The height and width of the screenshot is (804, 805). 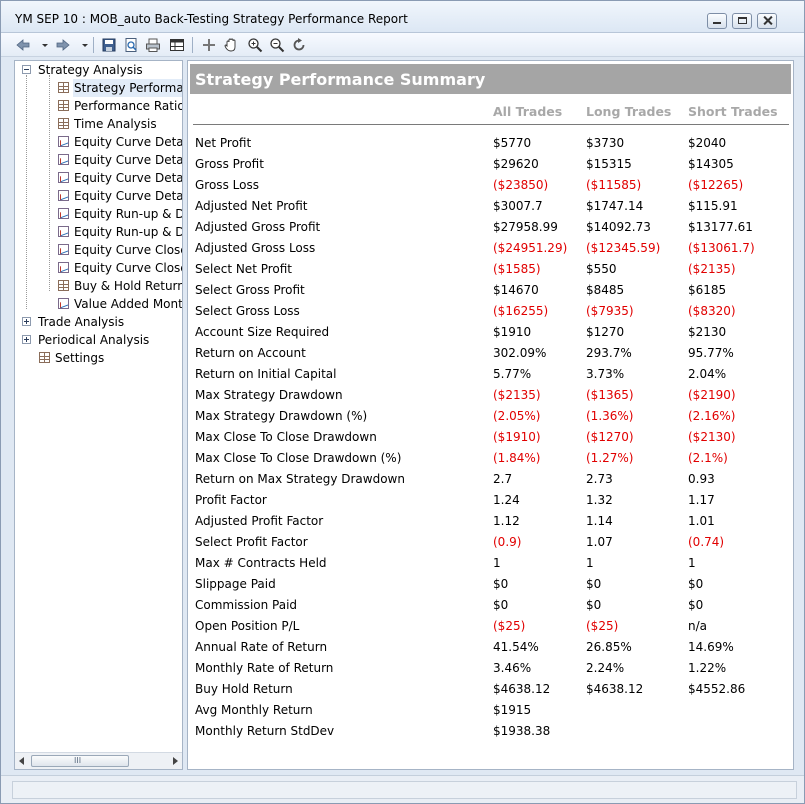 What do you see at coordinates (708, 458) in the screenshot?
I see `metric-value: (2.1%)` at bounding box center [708, 458].